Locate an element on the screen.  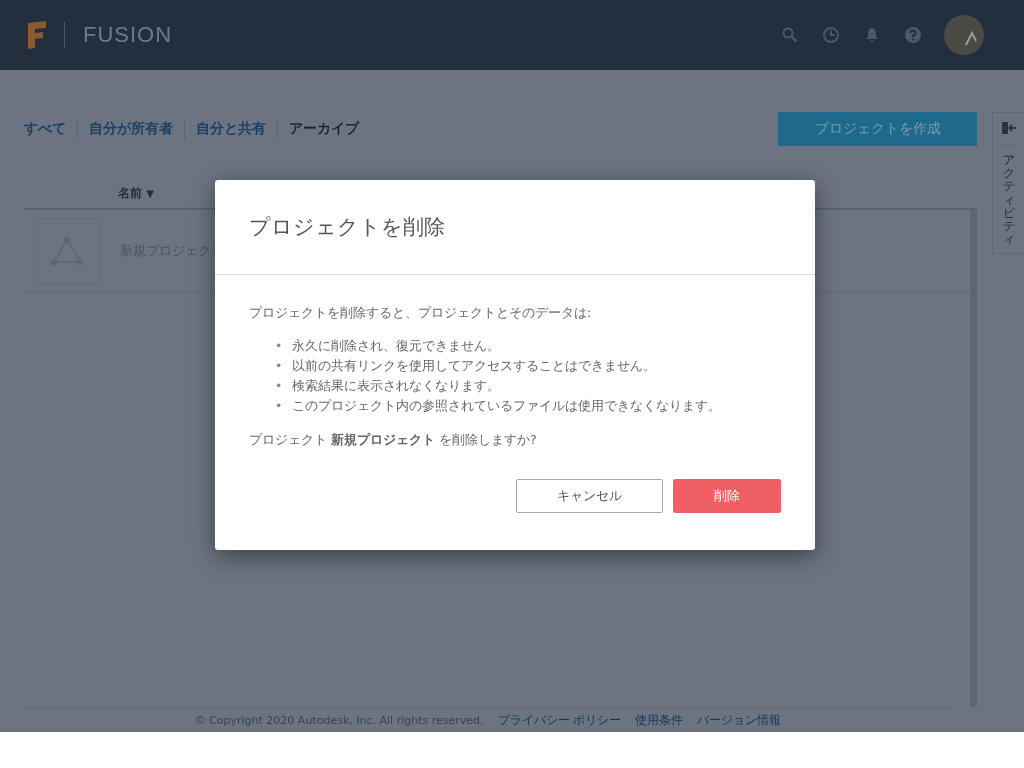
filter-tab: アーカイブ is located at coordinates (324, 129).